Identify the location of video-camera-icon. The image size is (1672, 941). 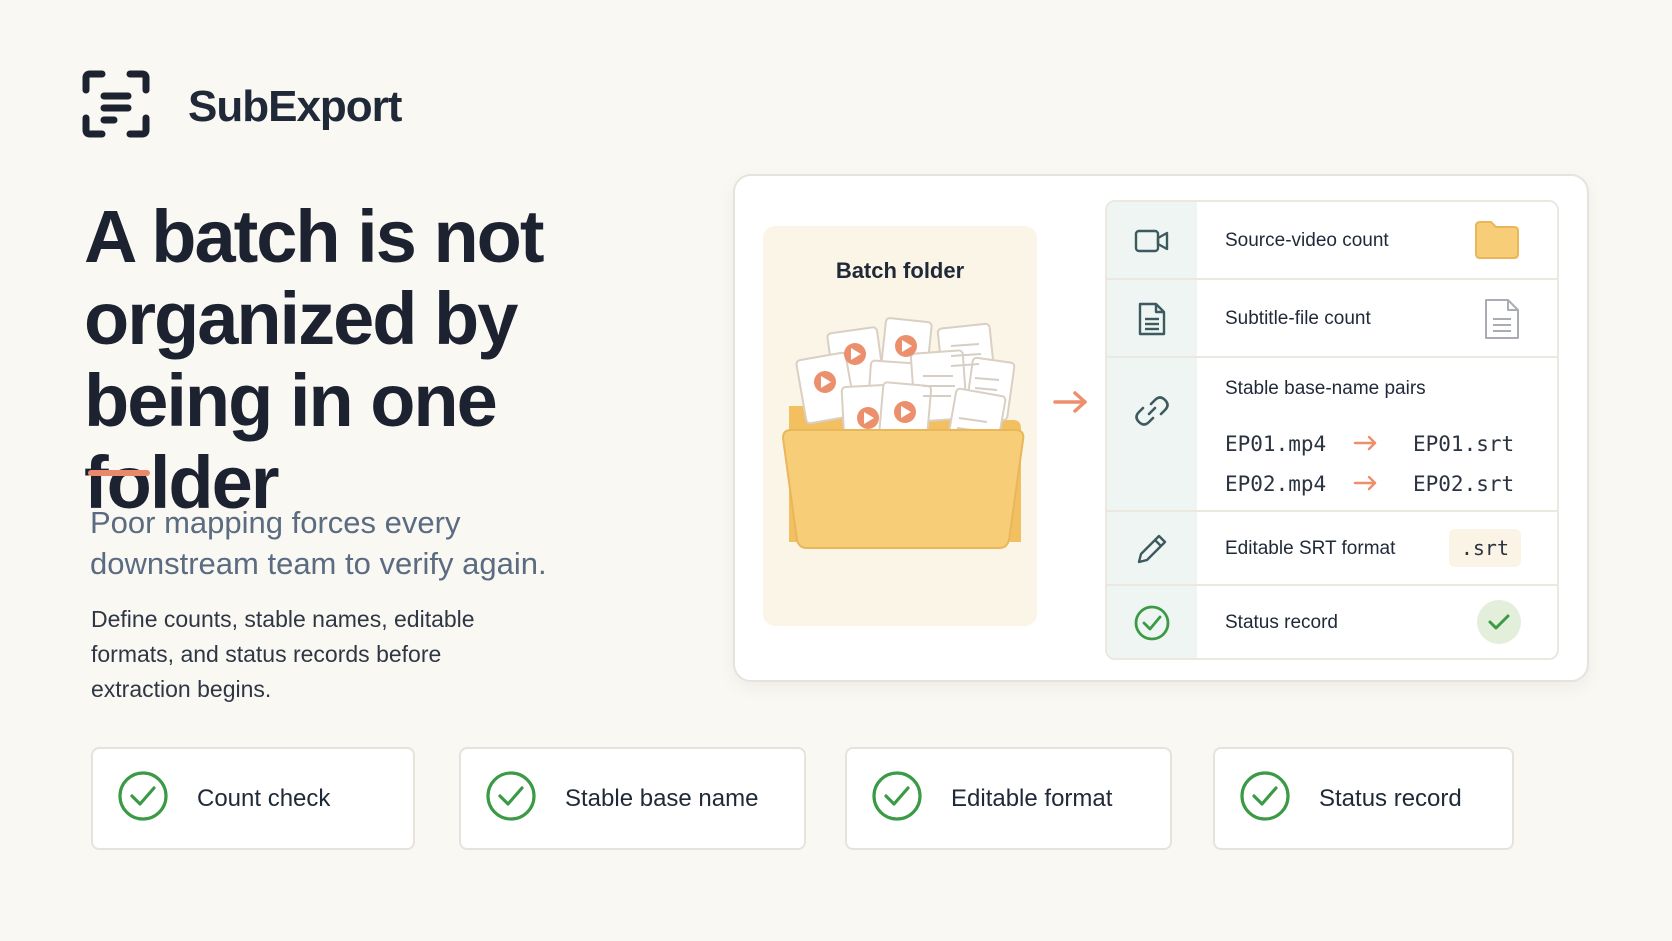
(1152, 241).